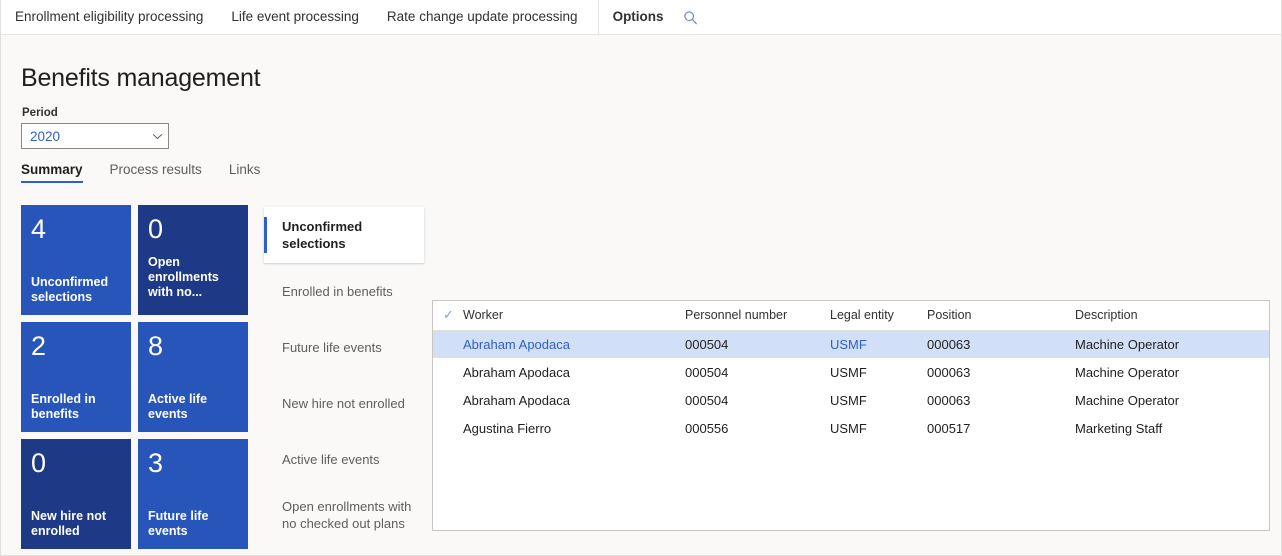 Image resolution: width=1282 pixels, height=556 pixels. I want to click on tile-count: 2, so click(39, 346).